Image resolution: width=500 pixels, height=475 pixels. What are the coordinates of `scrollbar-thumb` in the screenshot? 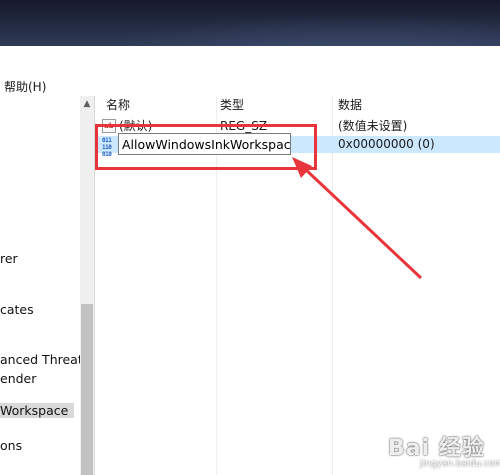 It's located at (87, 389).